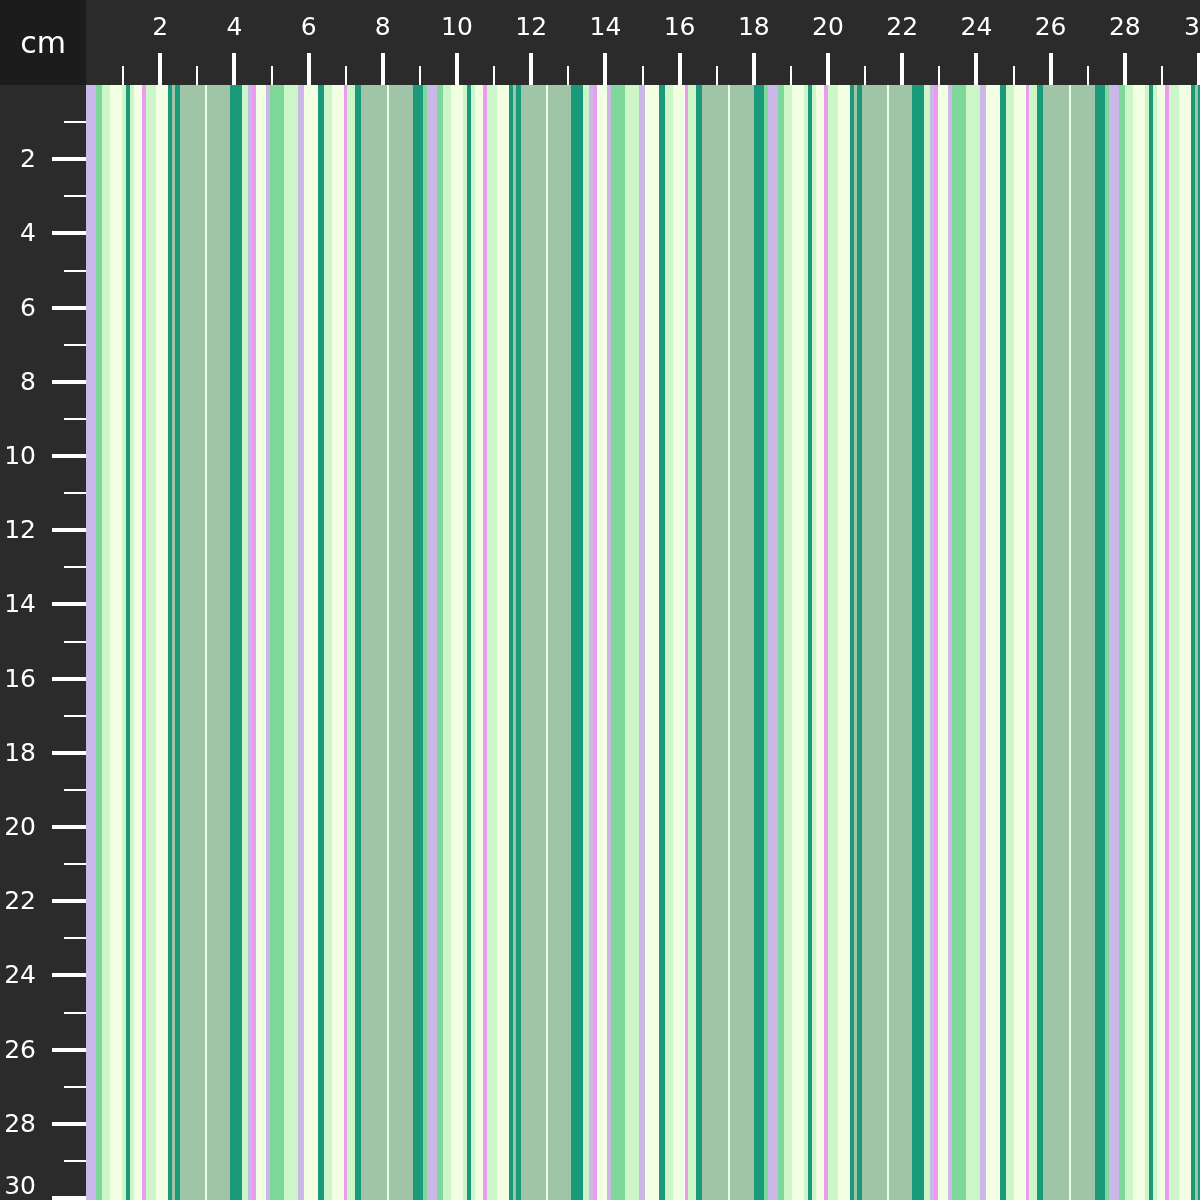 Image resolution: width=1200 pixels, height=1200 pixels. What do you see at coordinates (43, 42) in the screenshot?
I see `unit-label: cm` at bounding box center [43, 42].